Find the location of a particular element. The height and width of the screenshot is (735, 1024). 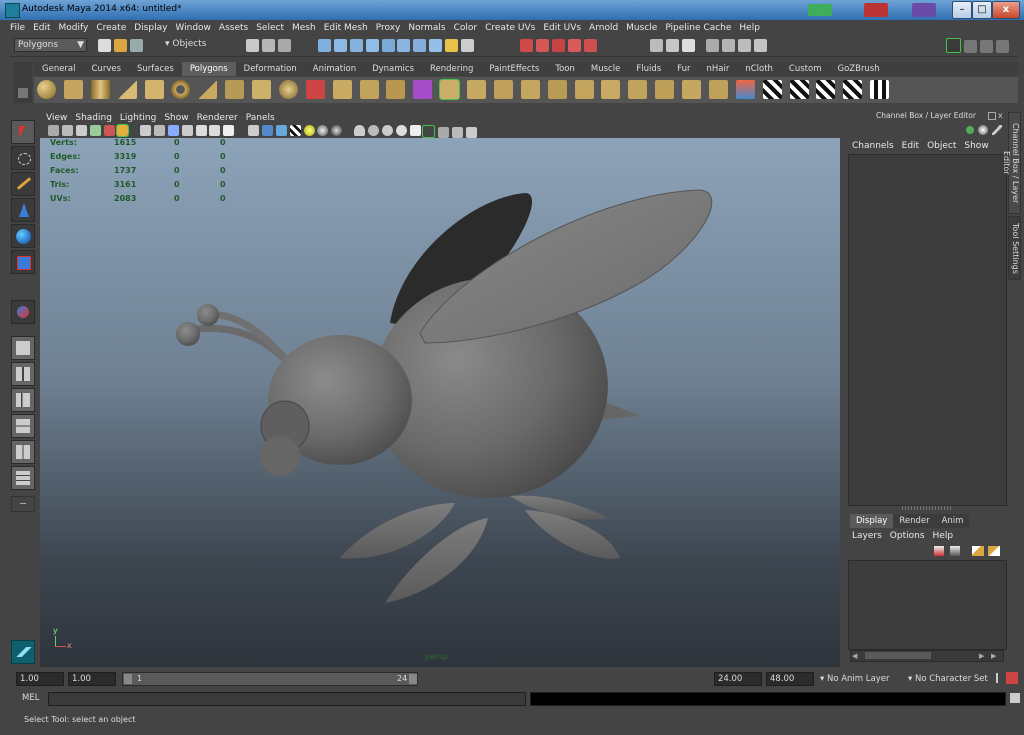

layer-tab-display: Display is located at coordinates (872, 521).